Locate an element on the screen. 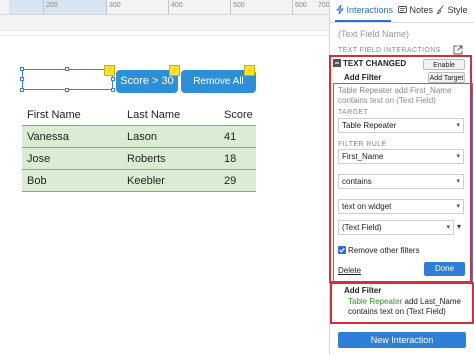 The image size is (474, 355). tab-label: Notes is located at coordinates (421, 10).